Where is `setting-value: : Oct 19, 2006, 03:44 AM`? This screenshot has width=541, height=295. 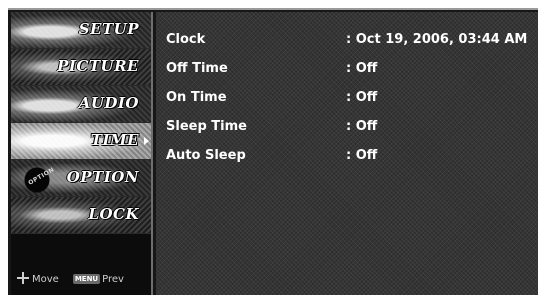
setting-value: : Oct 19, 2006, 03:44 AM is located at coordinates (437, 39).